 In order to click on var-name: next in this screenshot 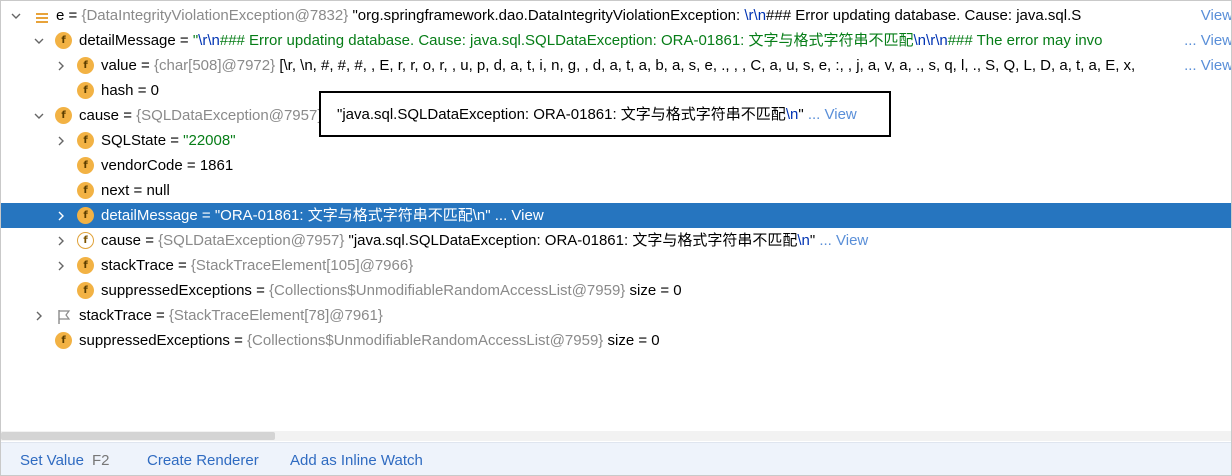, I will do `click(115, 190)`.